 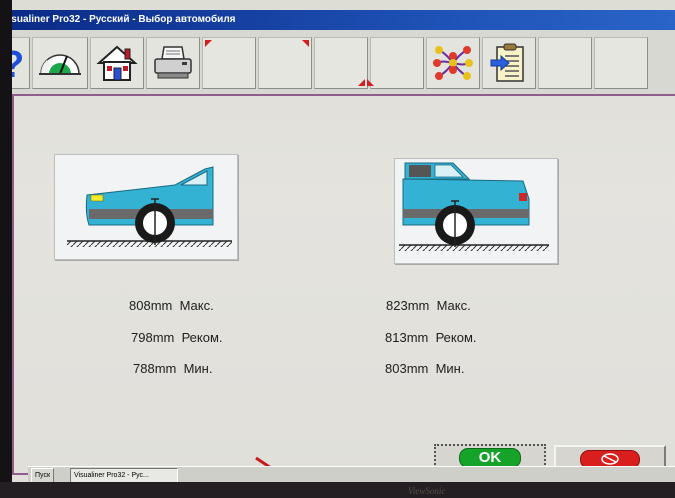 What do you see at coordinates (490, 458) in the screenshot?
I see `ok-label: OK` at bounding box center [490, 458].